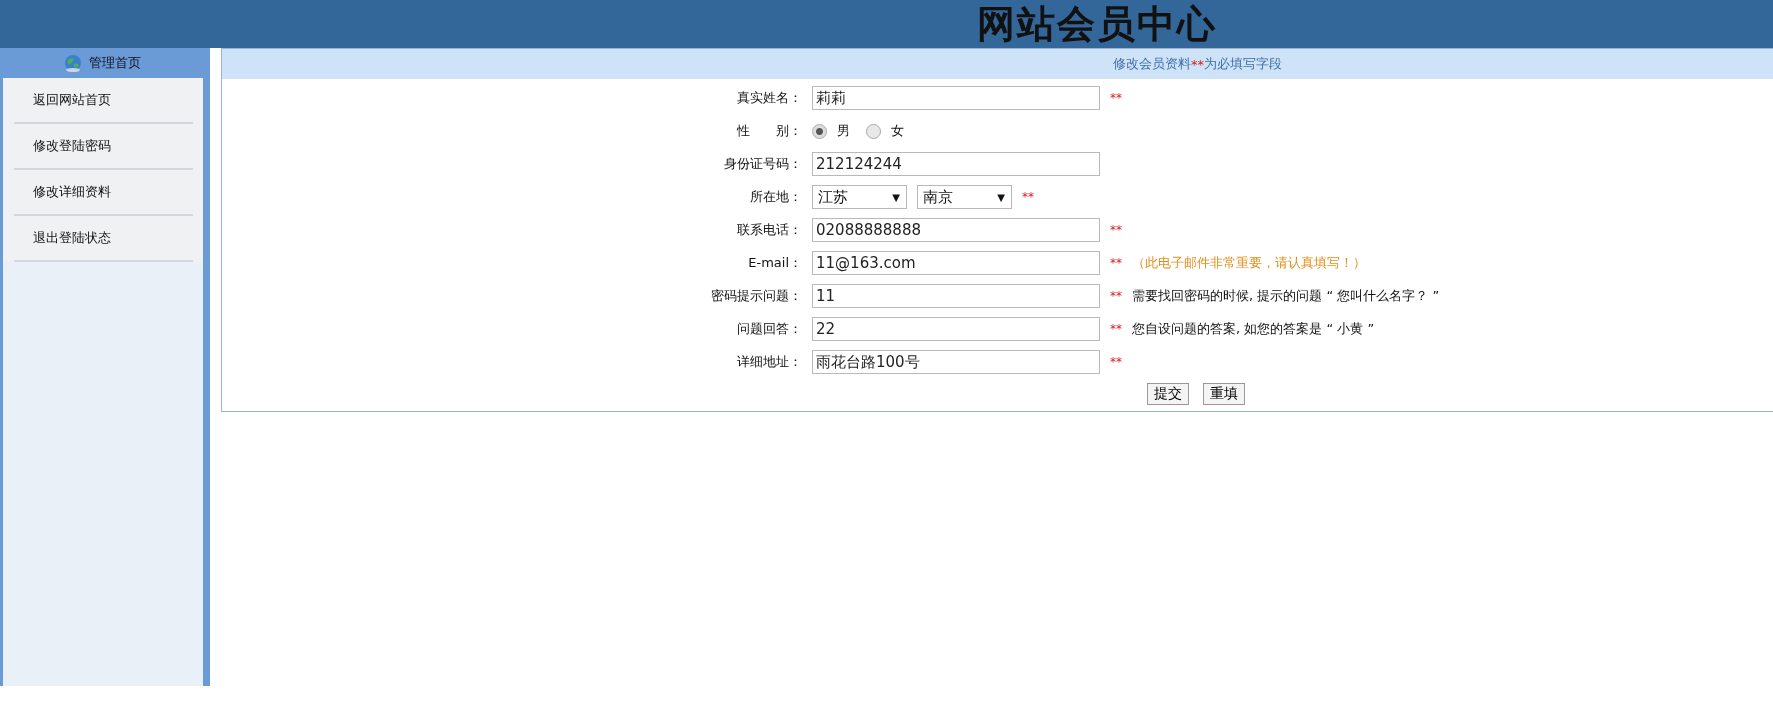 The height and width of the screenshot is (714, 1773). I want to click on field-hint: （此电子邮件非常重要，请认真填写！）, so click(1249, 263).